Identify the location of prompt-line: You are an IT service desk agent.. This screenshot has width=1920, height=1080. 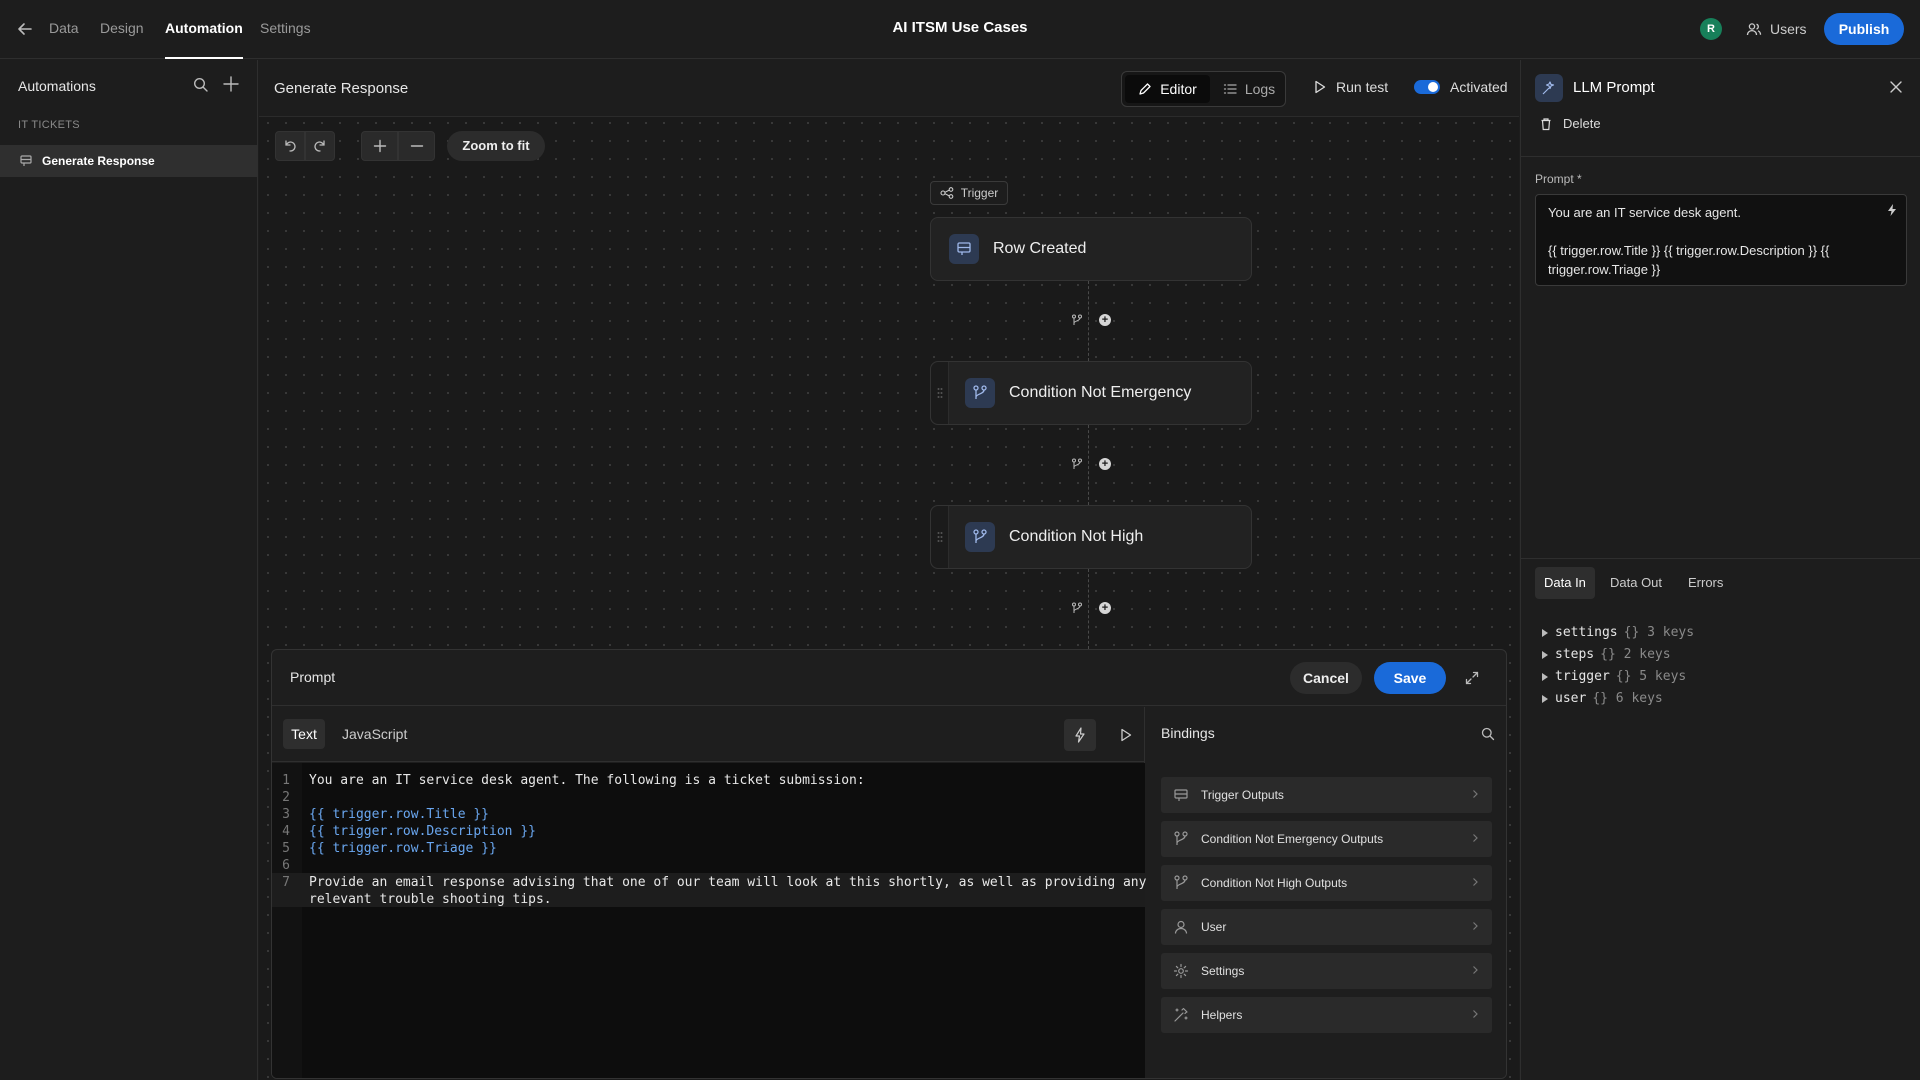
(1644, 212).